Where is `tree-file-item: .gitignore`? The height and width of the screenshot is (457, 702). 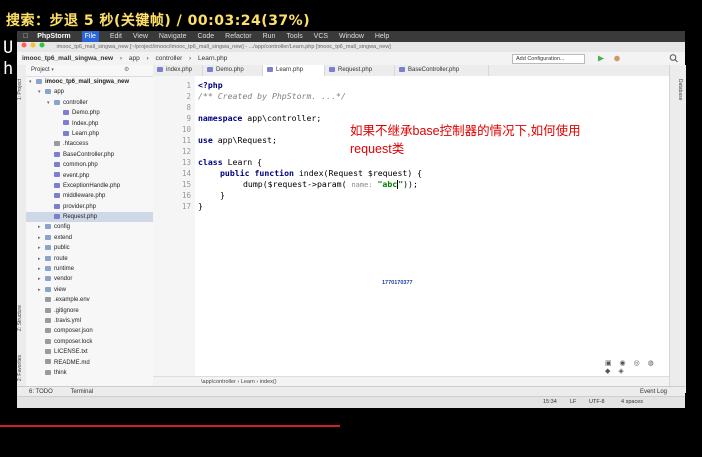 tree-file-item: .gitignore is located at coordinates (89, 311).